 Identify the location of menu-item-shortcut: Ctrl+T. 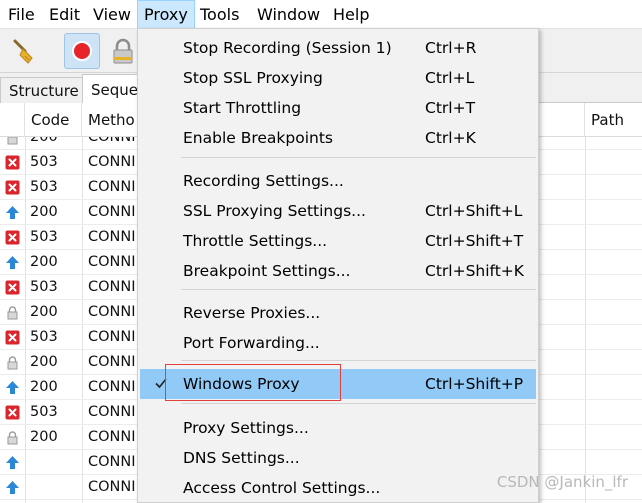
(450, 108).